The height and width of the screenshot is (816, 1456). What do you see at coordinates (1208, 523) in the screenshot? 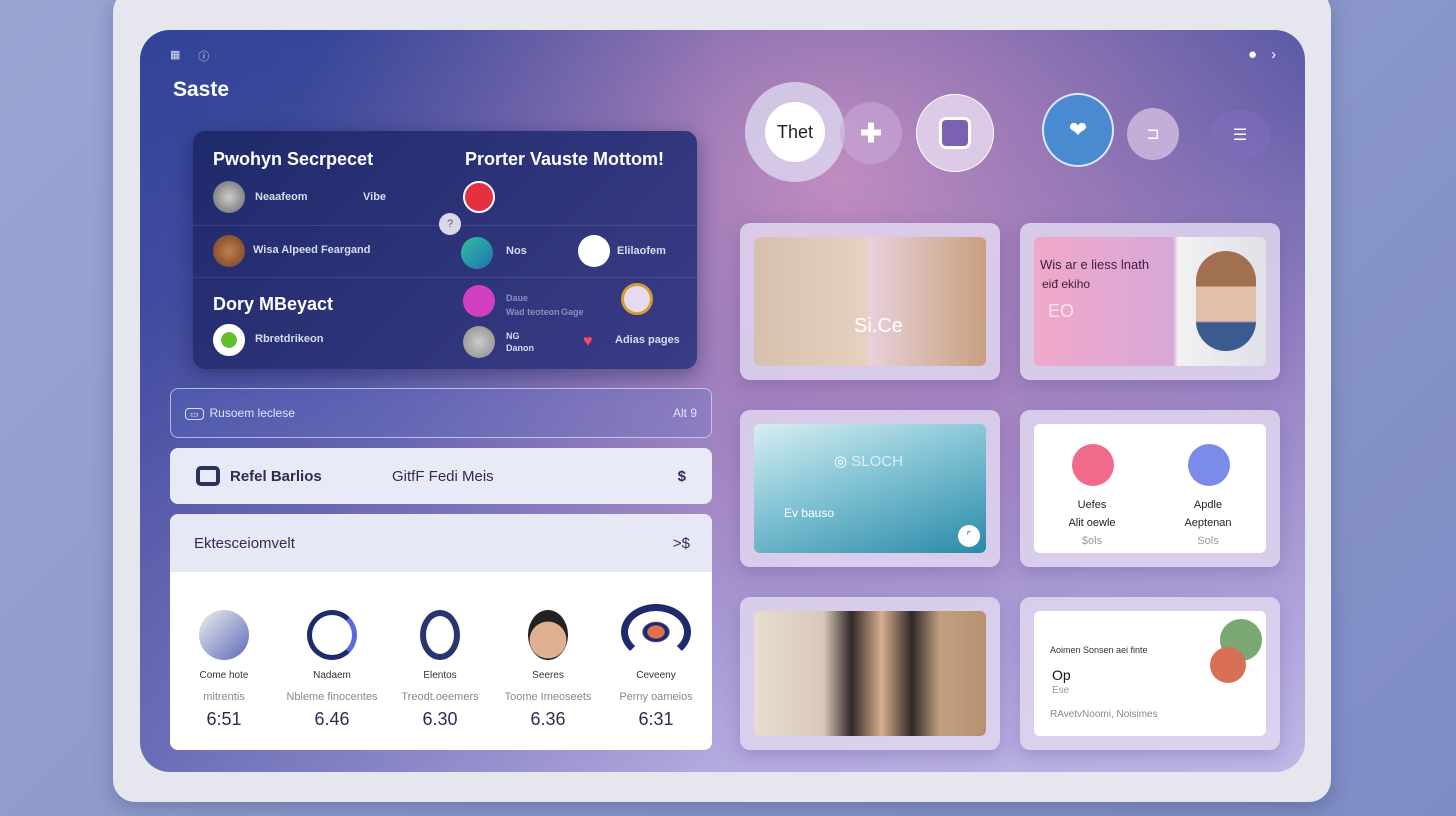
I see `app-sub: Aeptenan` at bounding box center [1208, 523].